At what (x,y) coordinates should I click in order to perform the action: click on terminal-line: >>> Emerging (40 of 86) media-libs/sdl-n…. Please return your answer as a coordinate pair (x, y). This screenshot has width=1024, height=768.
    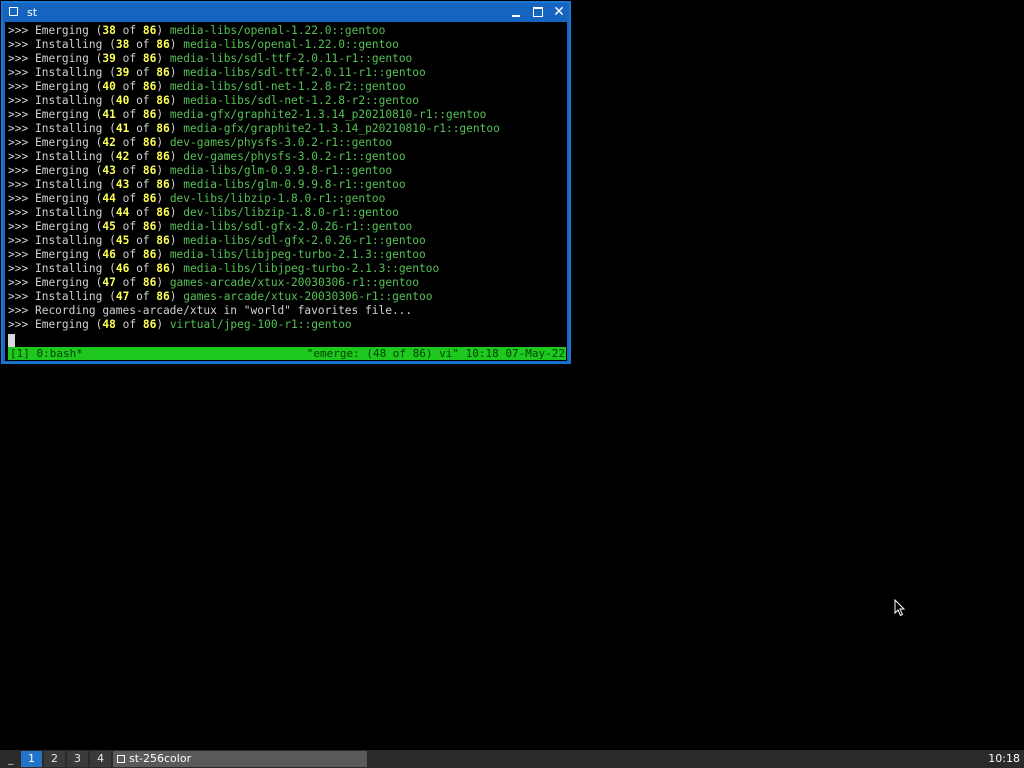
    Looking at the image, I should click on (254, 87).